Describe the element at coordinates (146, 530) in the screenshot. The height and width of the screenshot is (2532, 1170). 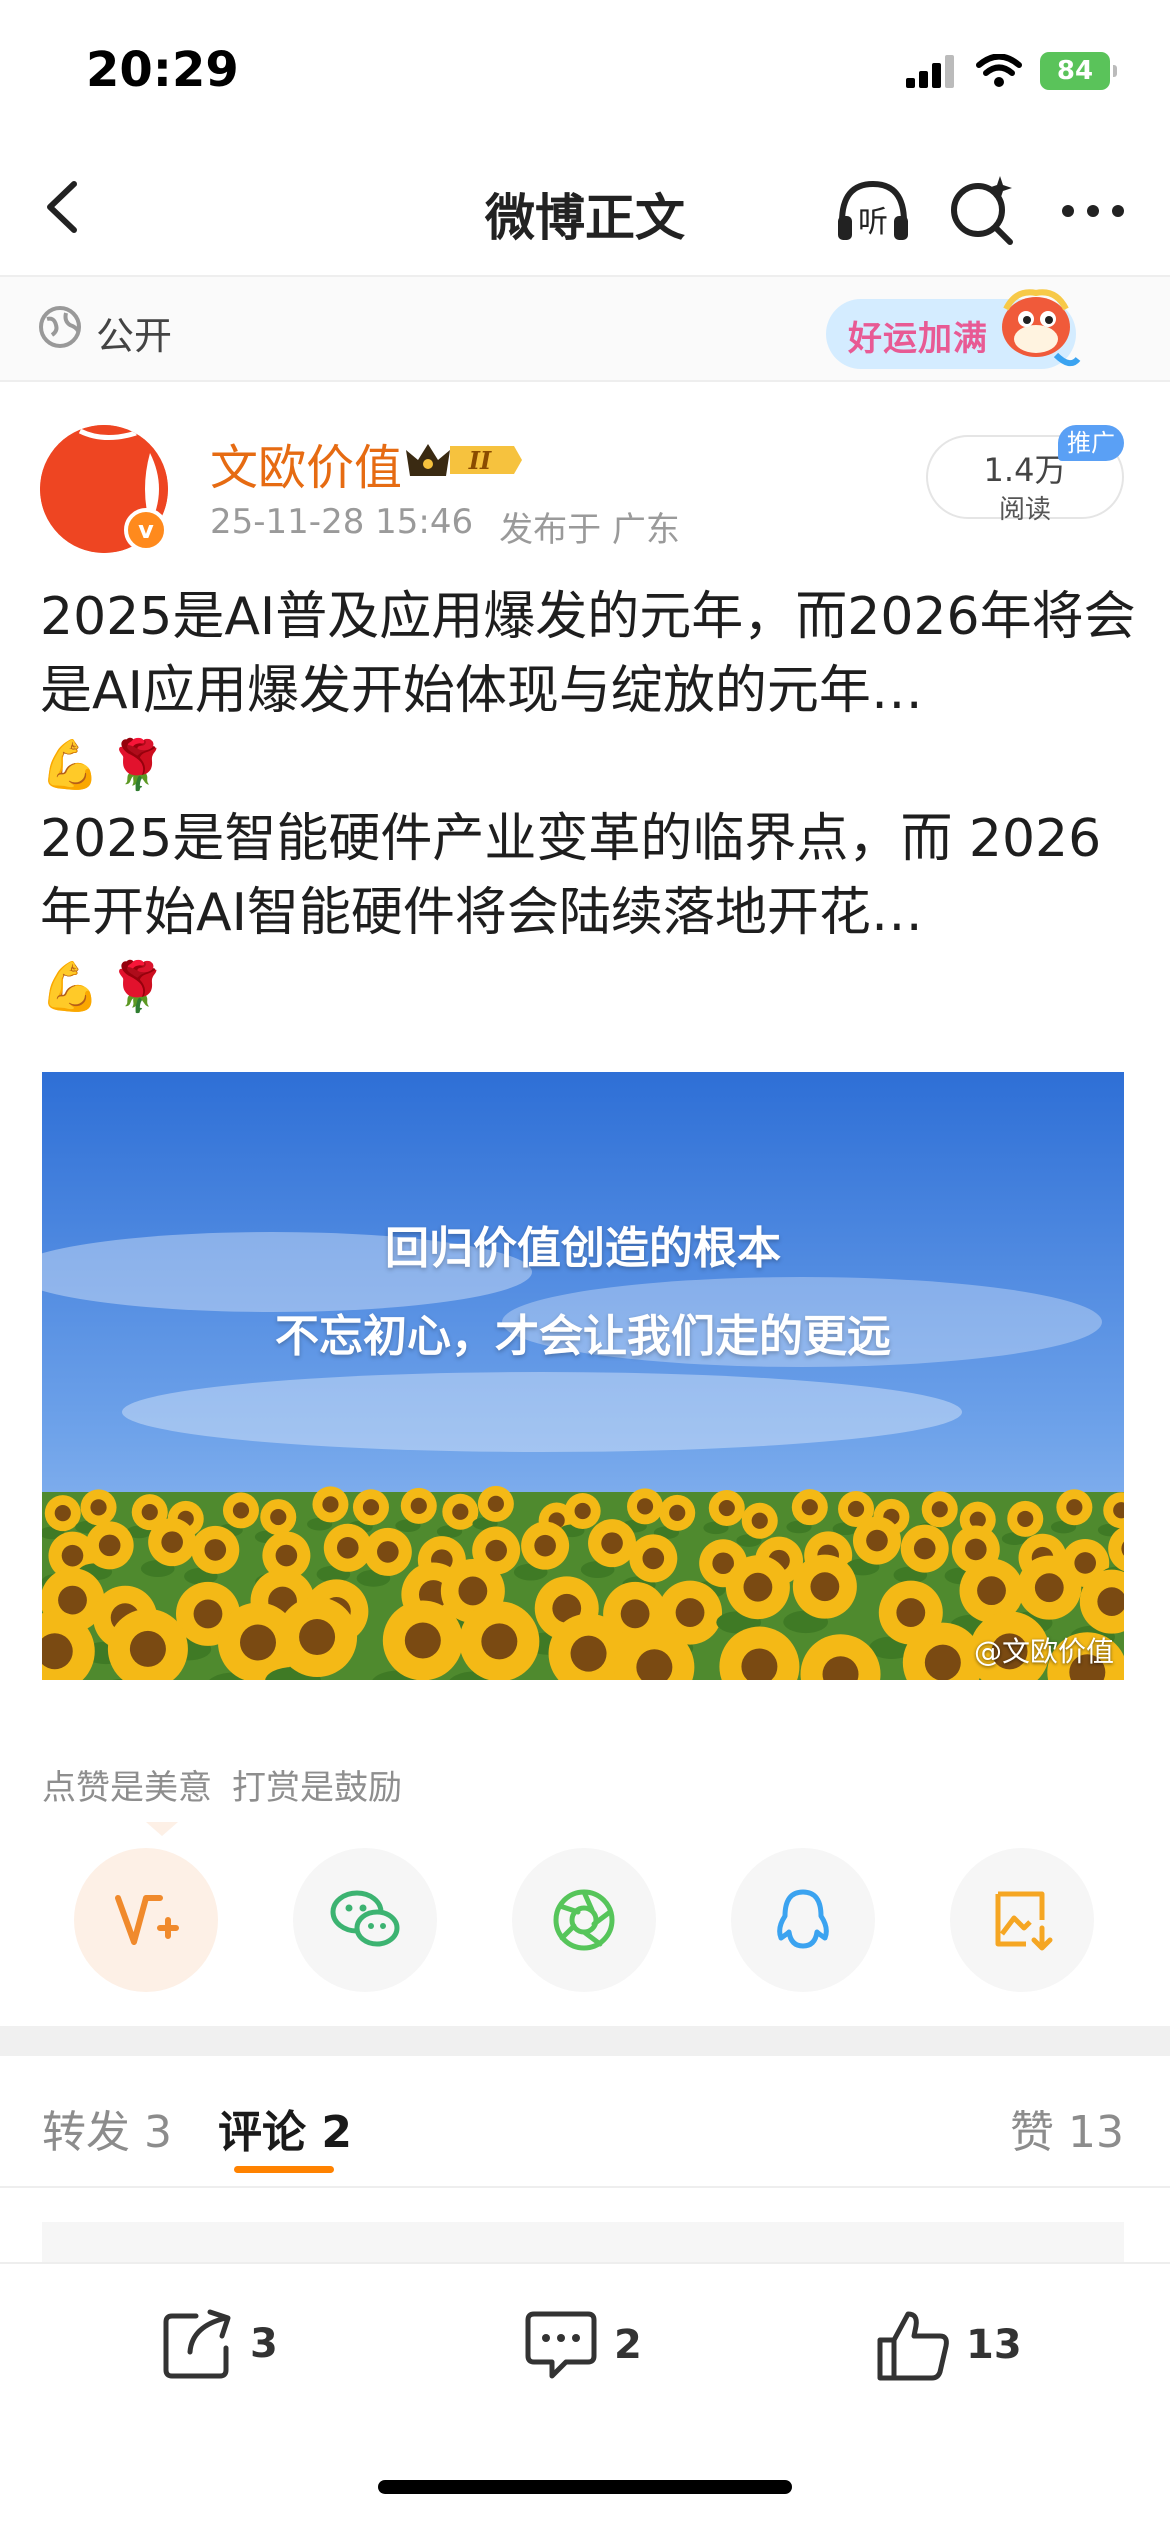
I see `verified-badge: v` at that location.